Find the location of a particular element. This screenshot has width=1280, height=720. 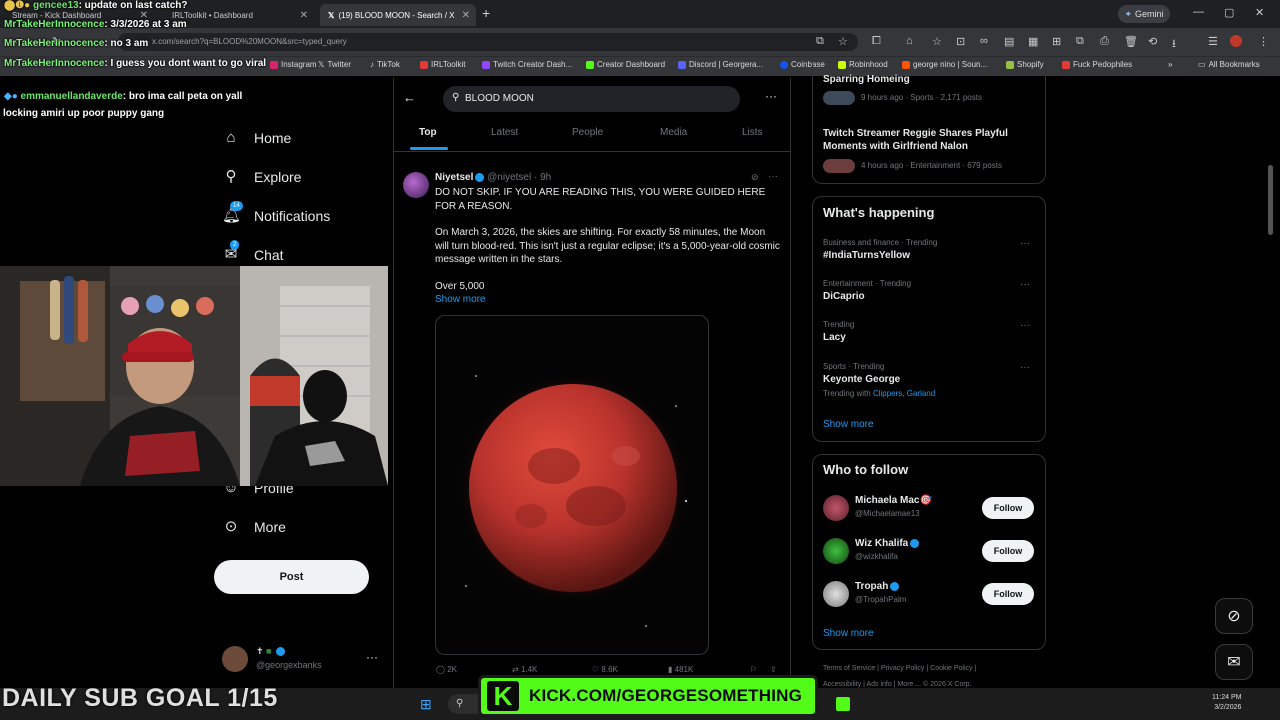

extension-icon: ⊡ is located at coordinates (960, 41).